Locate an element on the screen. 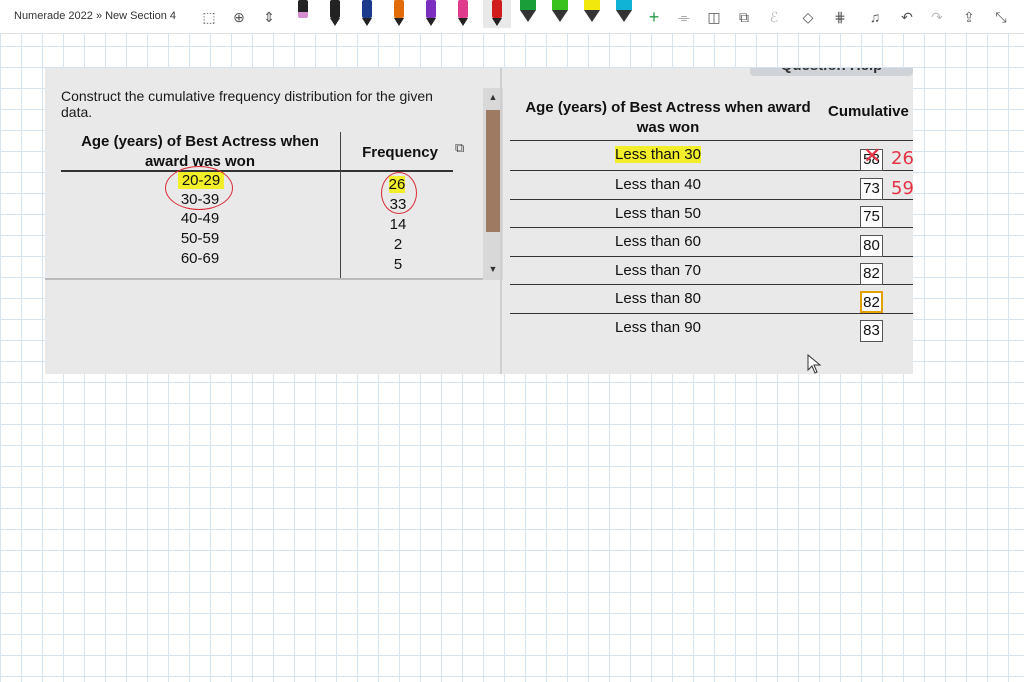 Image resolution: width=1024 pixels, height=682 pixels. cumulative-input: 73 is located at coordinates (871, 189).